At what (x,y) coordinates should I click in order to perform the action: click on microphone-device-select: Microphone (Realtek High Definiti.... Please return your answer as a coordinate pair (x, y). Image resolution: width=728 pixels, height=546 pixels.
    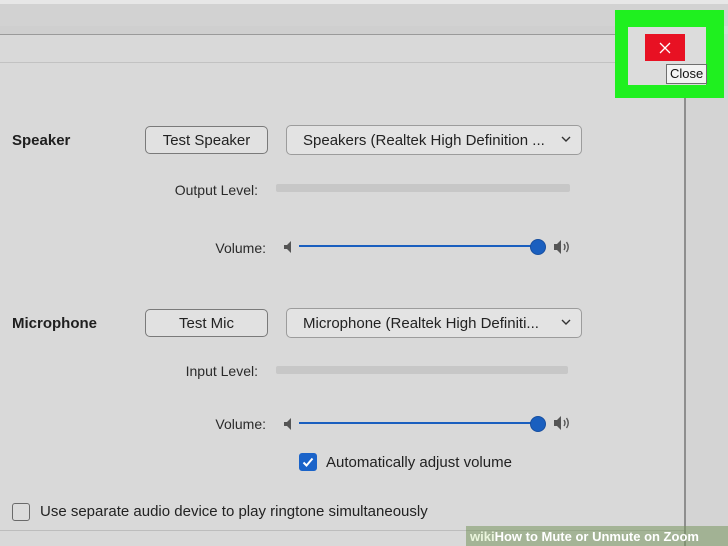
    Looking at the image, I should click on (434, 323).